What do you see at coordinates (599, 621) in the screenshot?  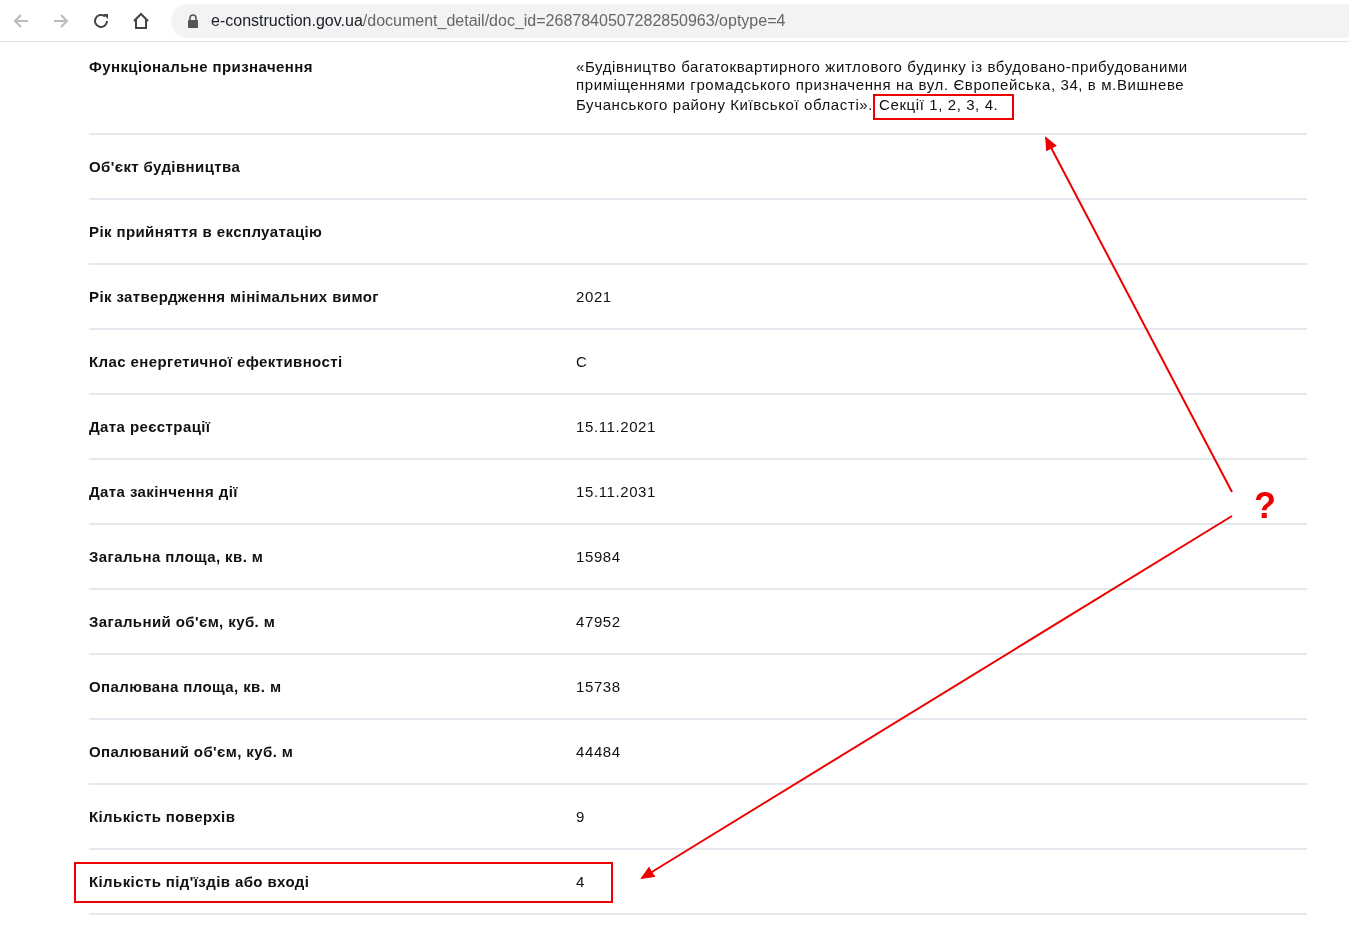 I see `field-value: 47952` at bounding box center [599, 621].